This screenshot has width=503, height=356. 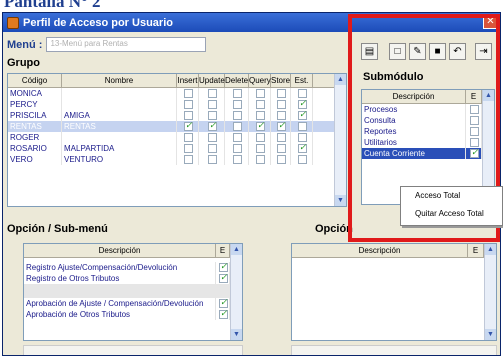 I want to click on cell-nombre: AMIGA, so click(x=119, y=115).